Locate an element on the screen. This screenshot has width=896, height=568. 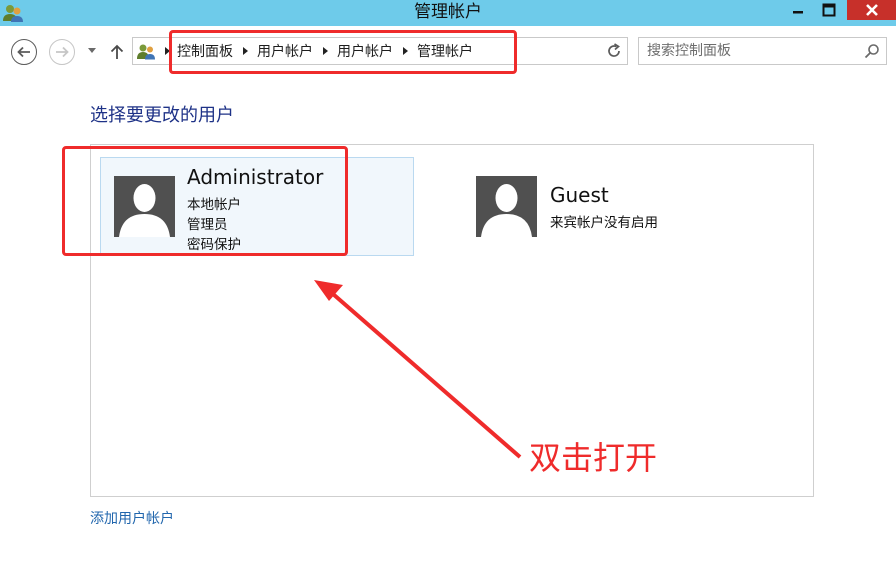
close-icon is located at coordinates (871, 10).